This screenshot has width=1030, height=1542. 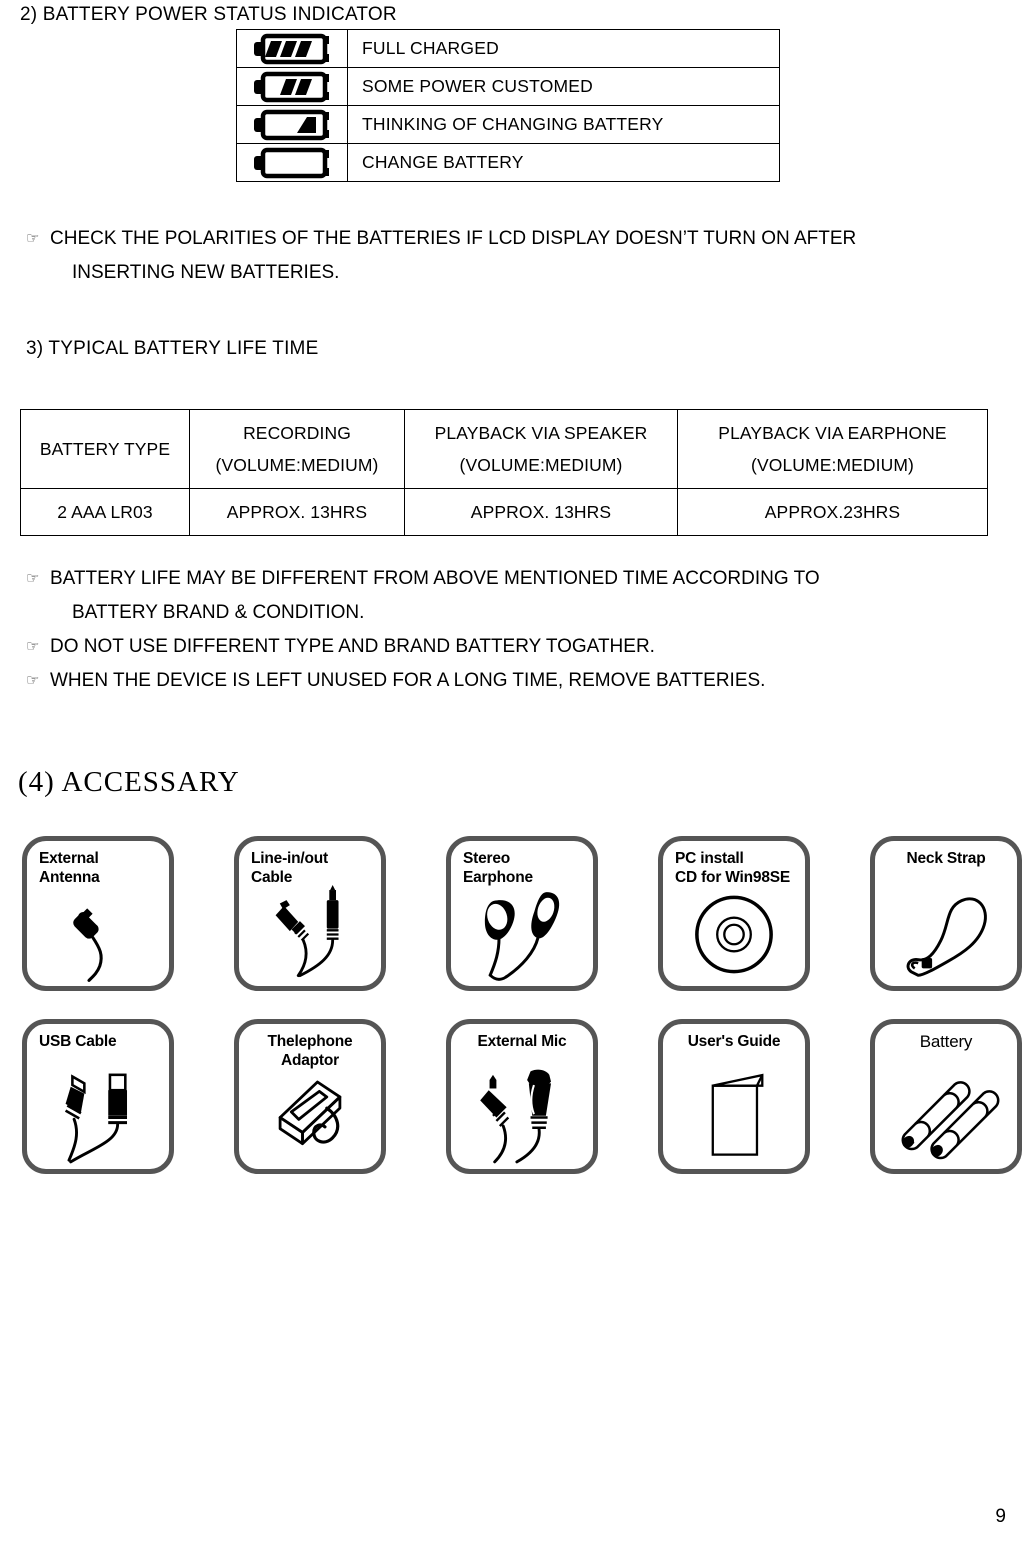 I want to click on battery-two-bar-icon-cell, so click(x=292, y=86).